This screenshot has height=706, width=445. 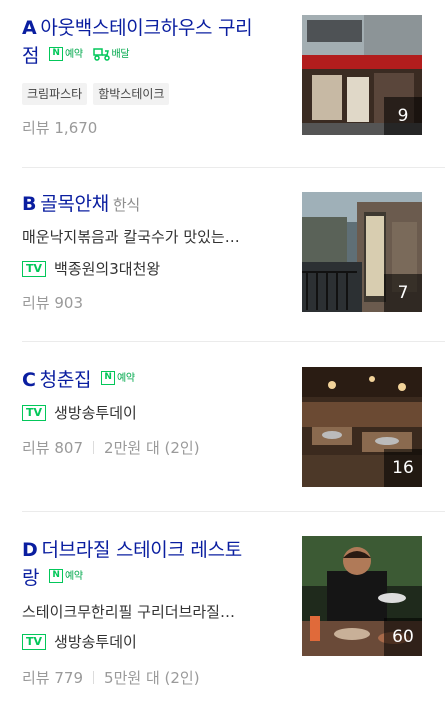 I want to click on restaurant-name: 청춘집, so click(x=66, y=380).